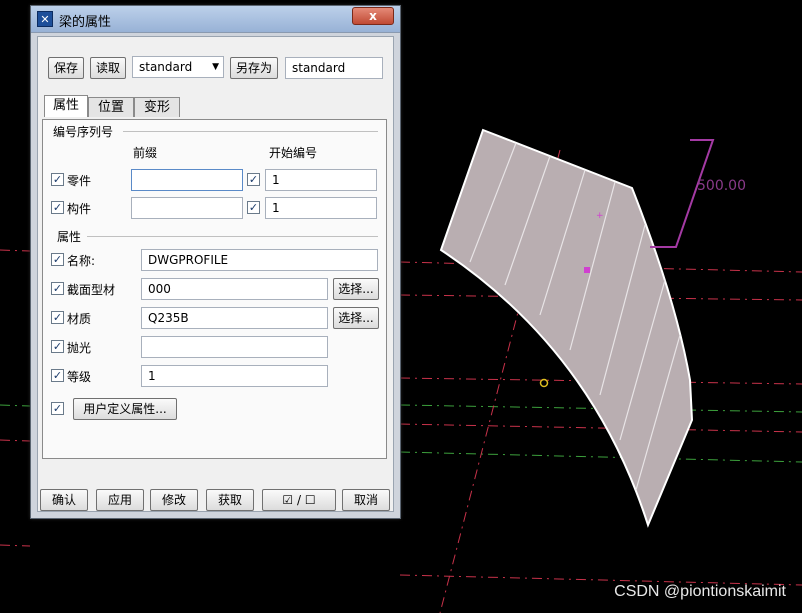  I want to click on material-label: 材质, so click(79, 319).